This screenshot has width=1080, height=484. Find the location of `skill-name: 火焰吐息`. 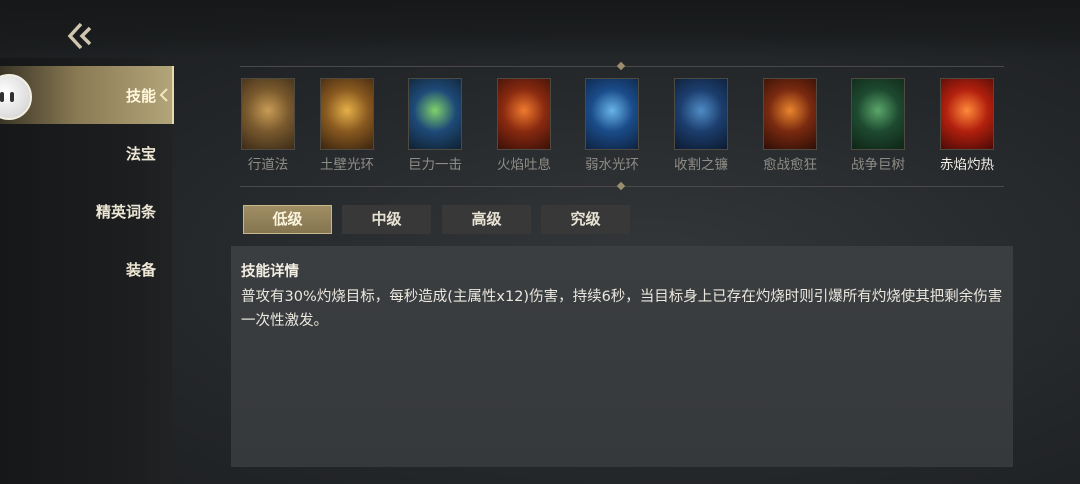

skill-name: 火焰吐息 is located at coordinates (524, 165).